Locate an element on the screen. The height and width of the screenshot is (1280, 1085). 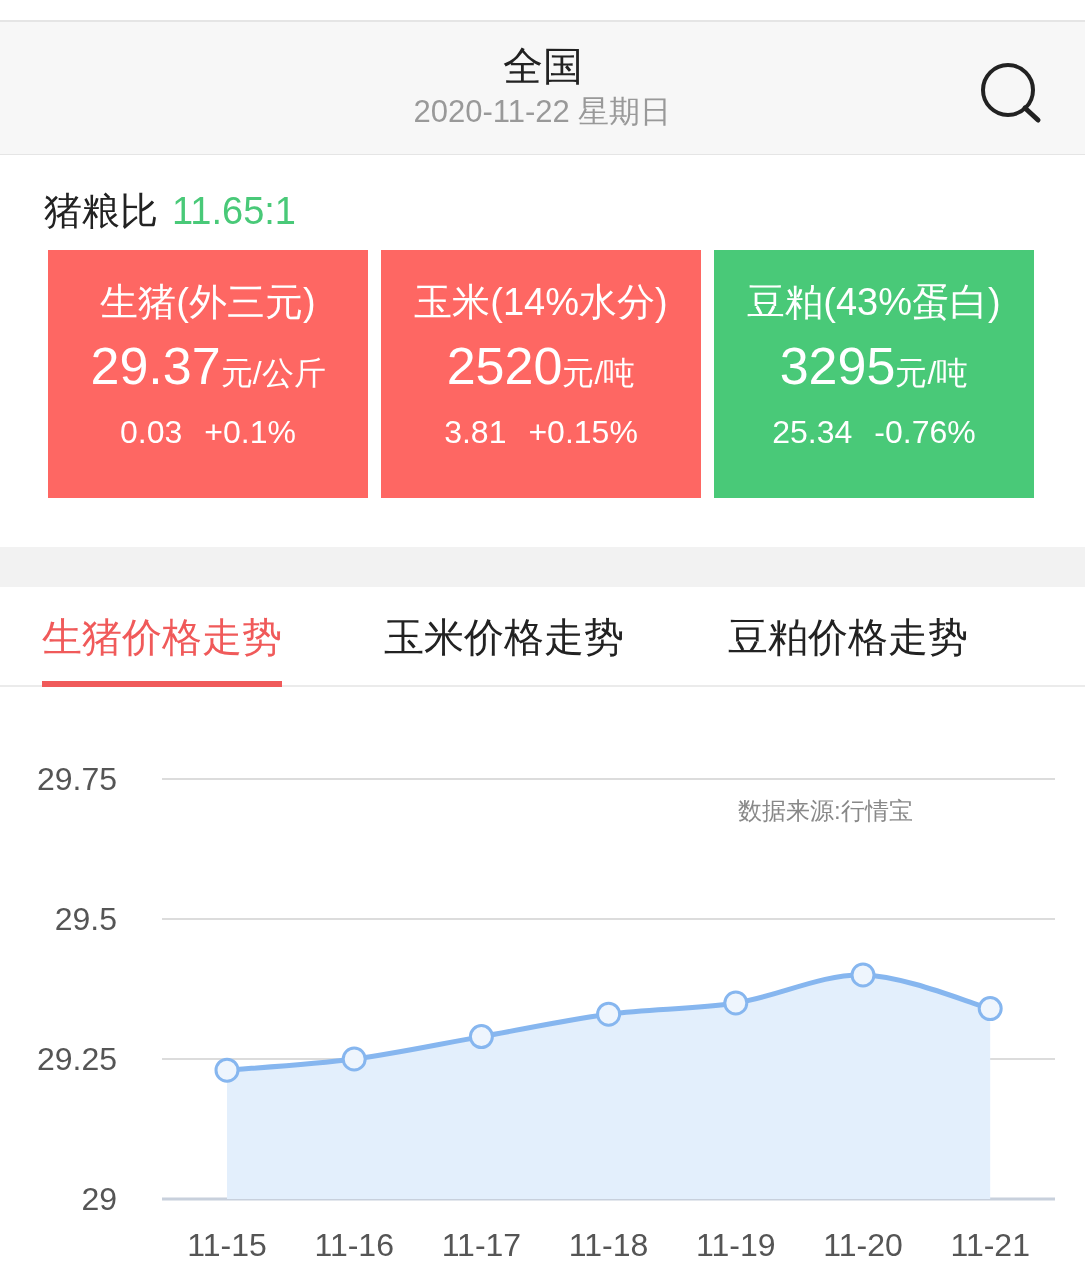
tab: 玉米价格走势 is located at coordinates (504, 637).